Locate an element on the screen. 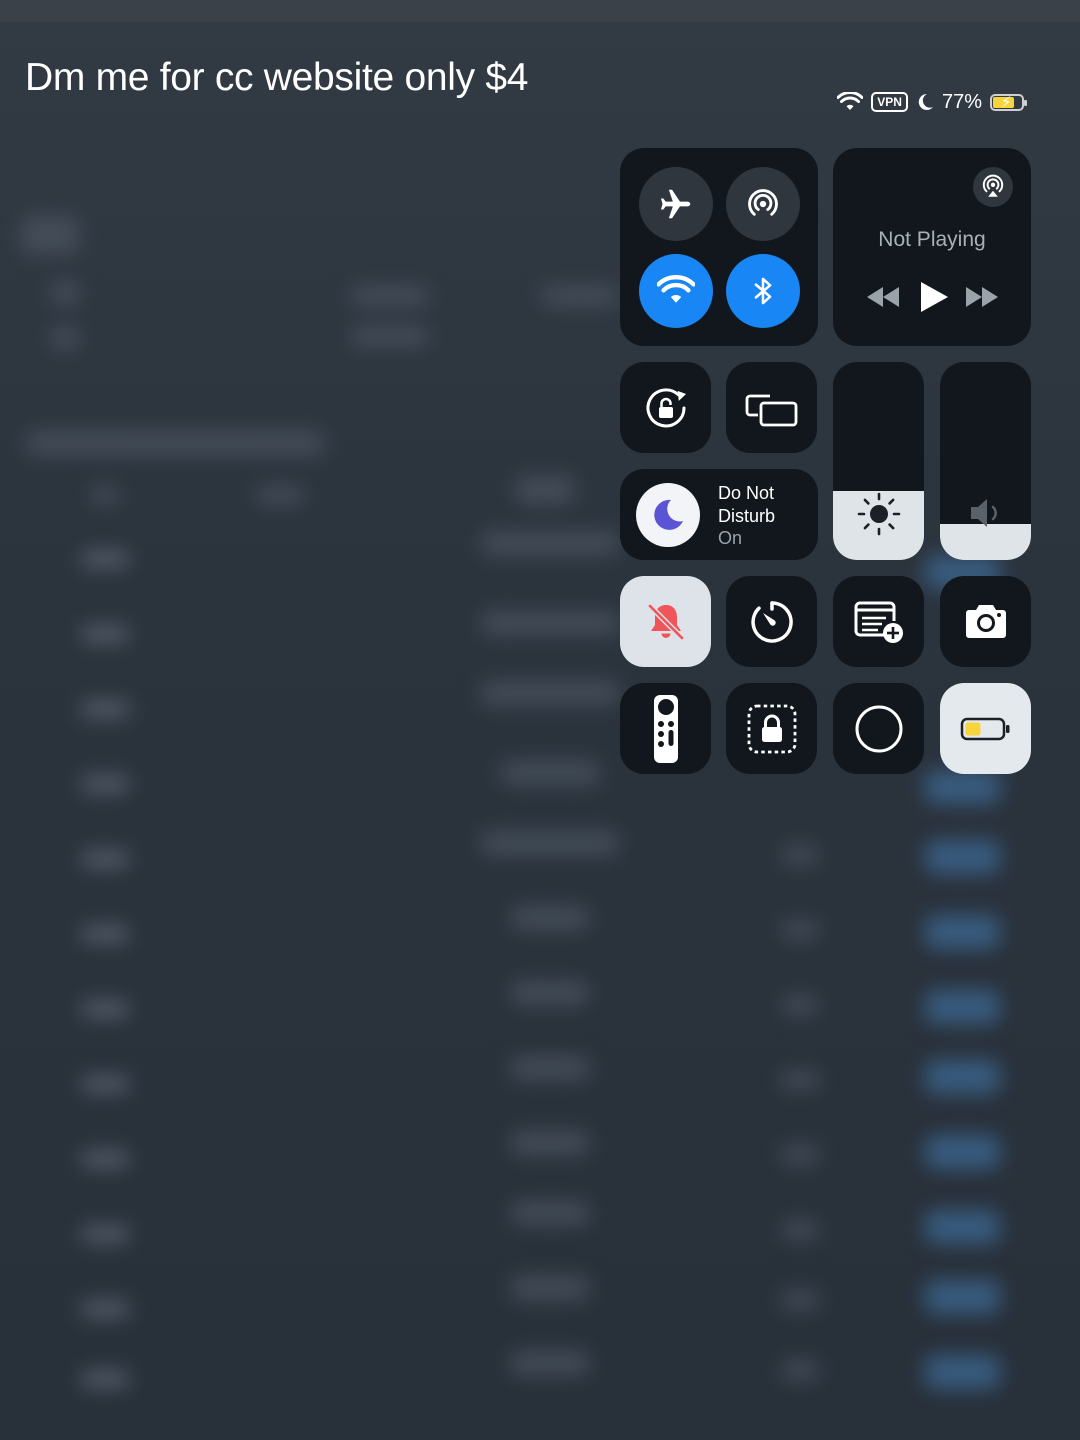 The width and height of the screenshot is (1080, 1440). airdrop-button is located at coordinates (763, 204).